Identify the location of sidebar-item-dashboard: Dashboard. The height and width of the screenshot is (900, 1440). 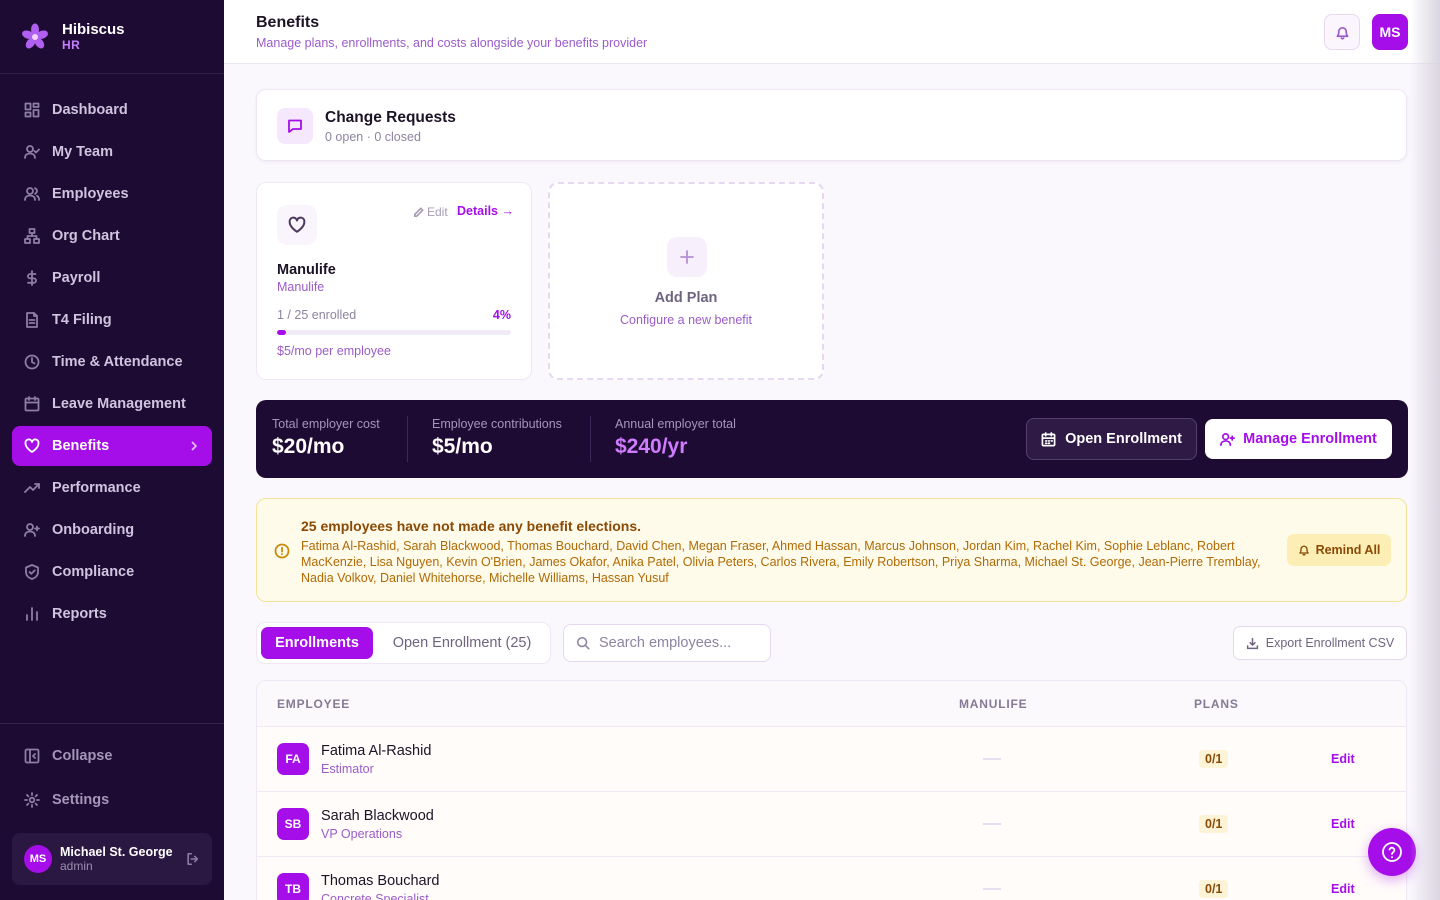
(112, 110).